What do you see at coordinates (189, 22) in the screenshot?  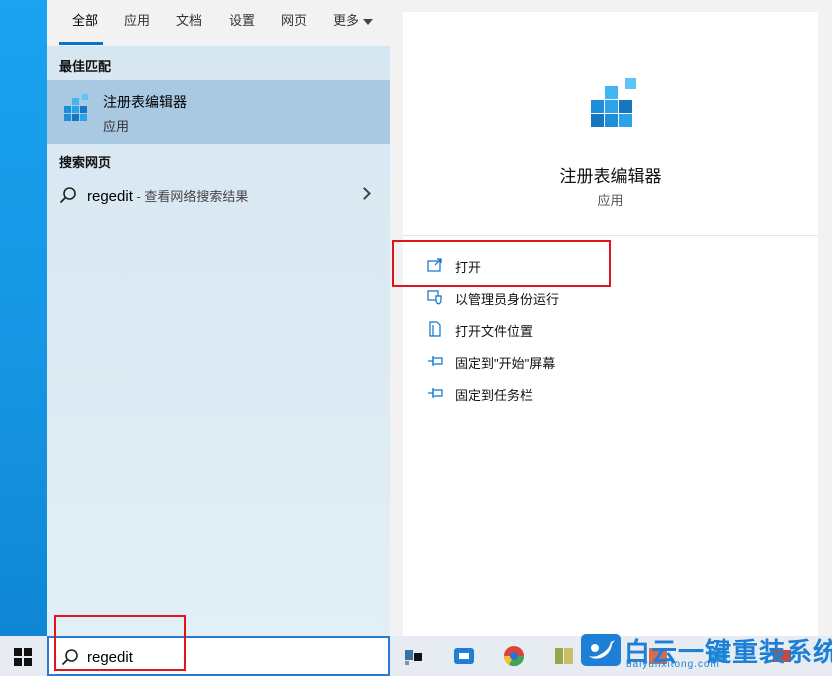 I see `tab-documents: 文档` at bounding box center [189, 22].